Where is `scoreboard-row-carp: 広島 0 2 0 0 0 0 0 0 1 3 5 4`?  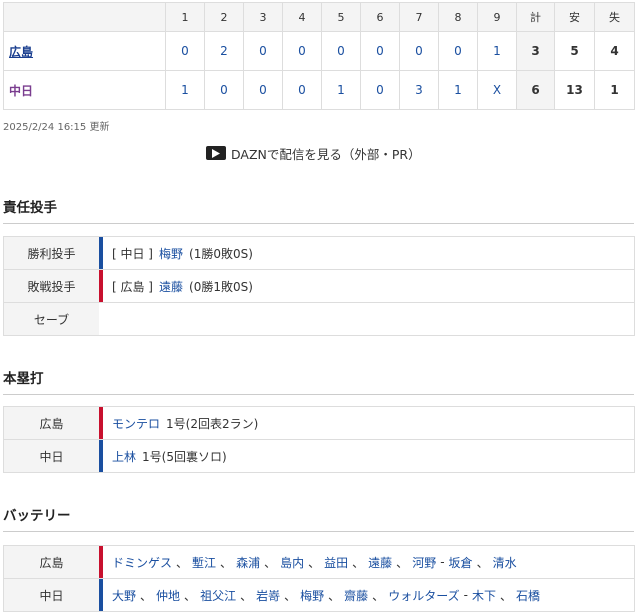 scoreboard-row-carp: 広島 0 2 0 0 0 0 0 0 1 3 5 4 is located at coordinates (319, 51).